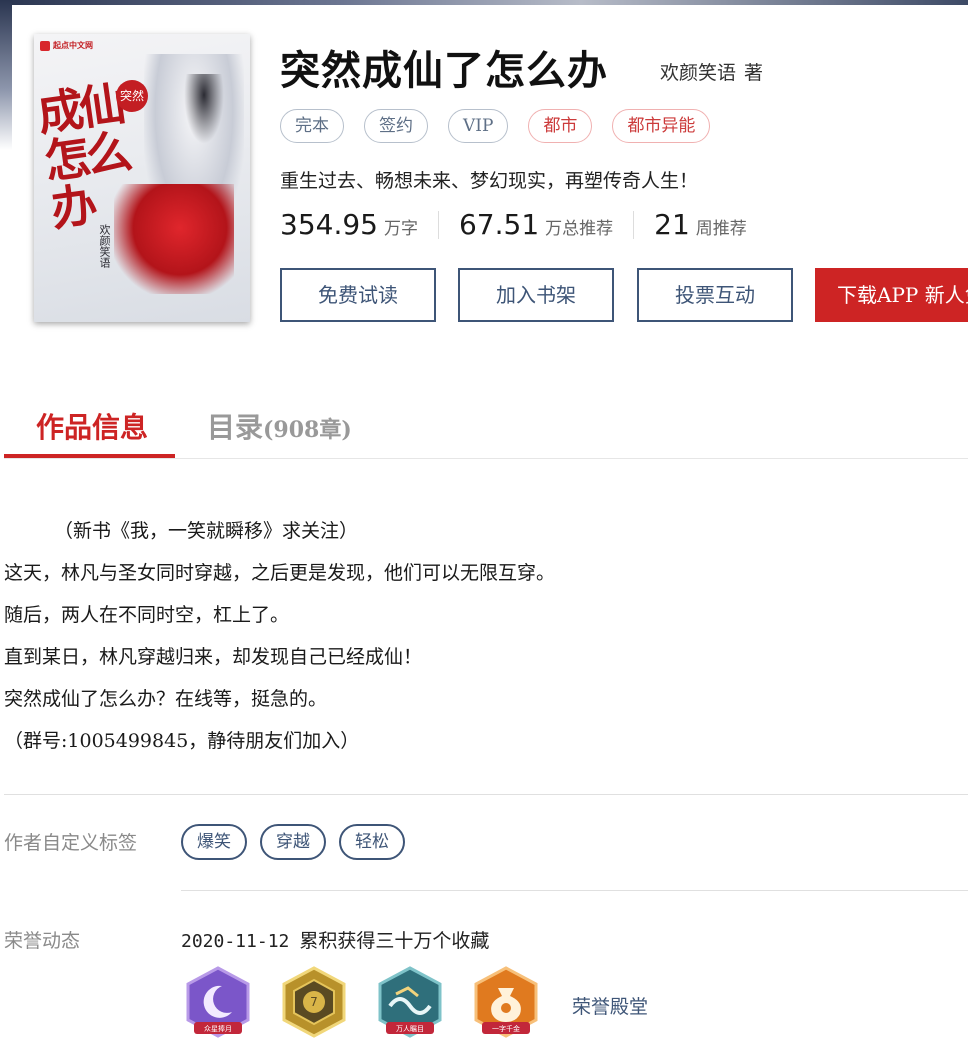 The width and height of the screenshot is (968, 1055). Describe the element at coordinates (280, 573) in the screenshot. I see `description-line: 这天，林凡与圣女同时穿越，之后更是发现，他们可以无限互穿。` at that location.